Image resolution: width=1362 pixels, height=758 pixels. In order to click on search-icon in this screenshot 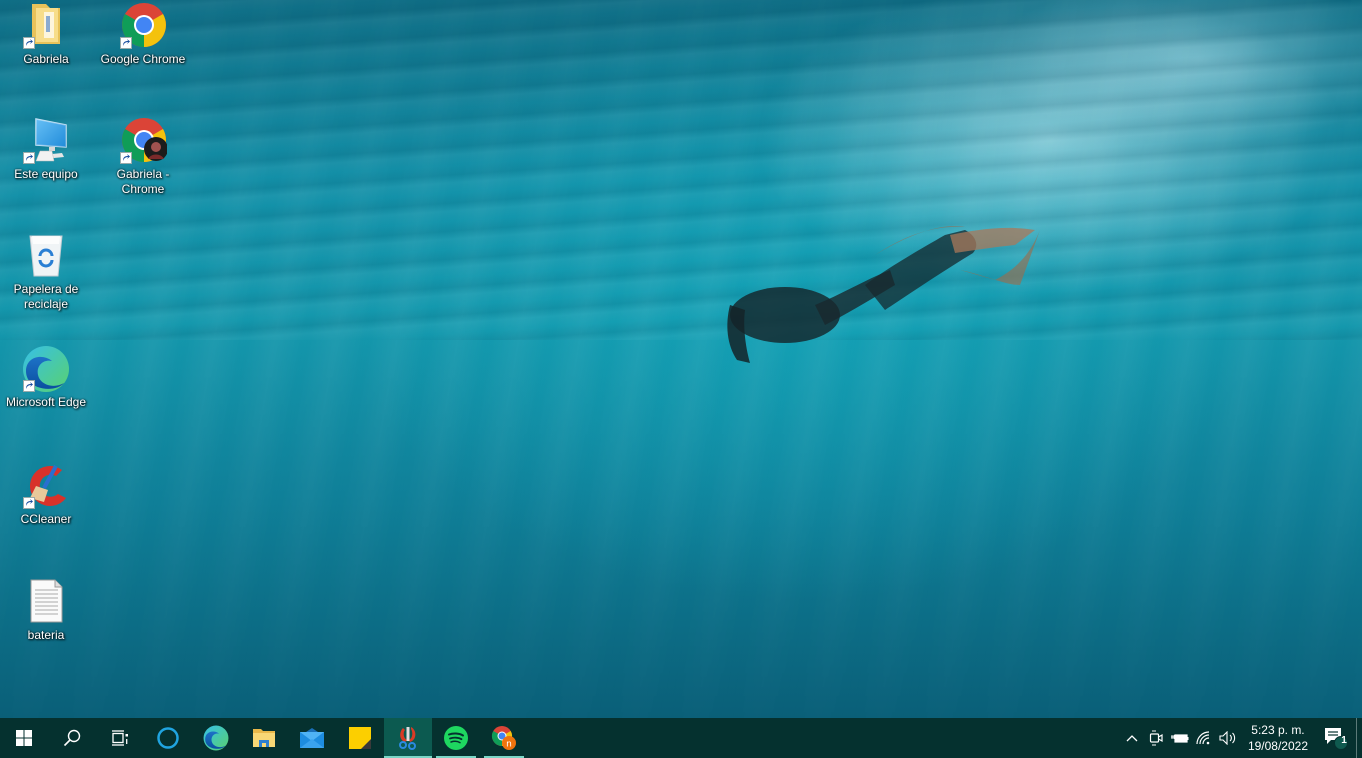, I will do `click(72, 738)`.